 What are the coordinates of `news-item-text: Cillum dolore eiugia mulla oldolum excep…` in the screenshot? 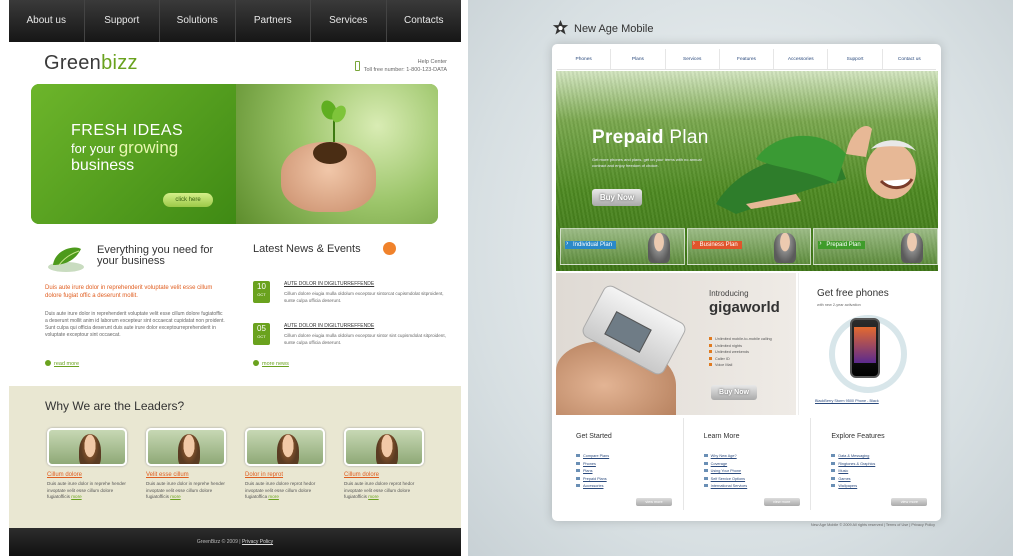 It's located at (364, 297).